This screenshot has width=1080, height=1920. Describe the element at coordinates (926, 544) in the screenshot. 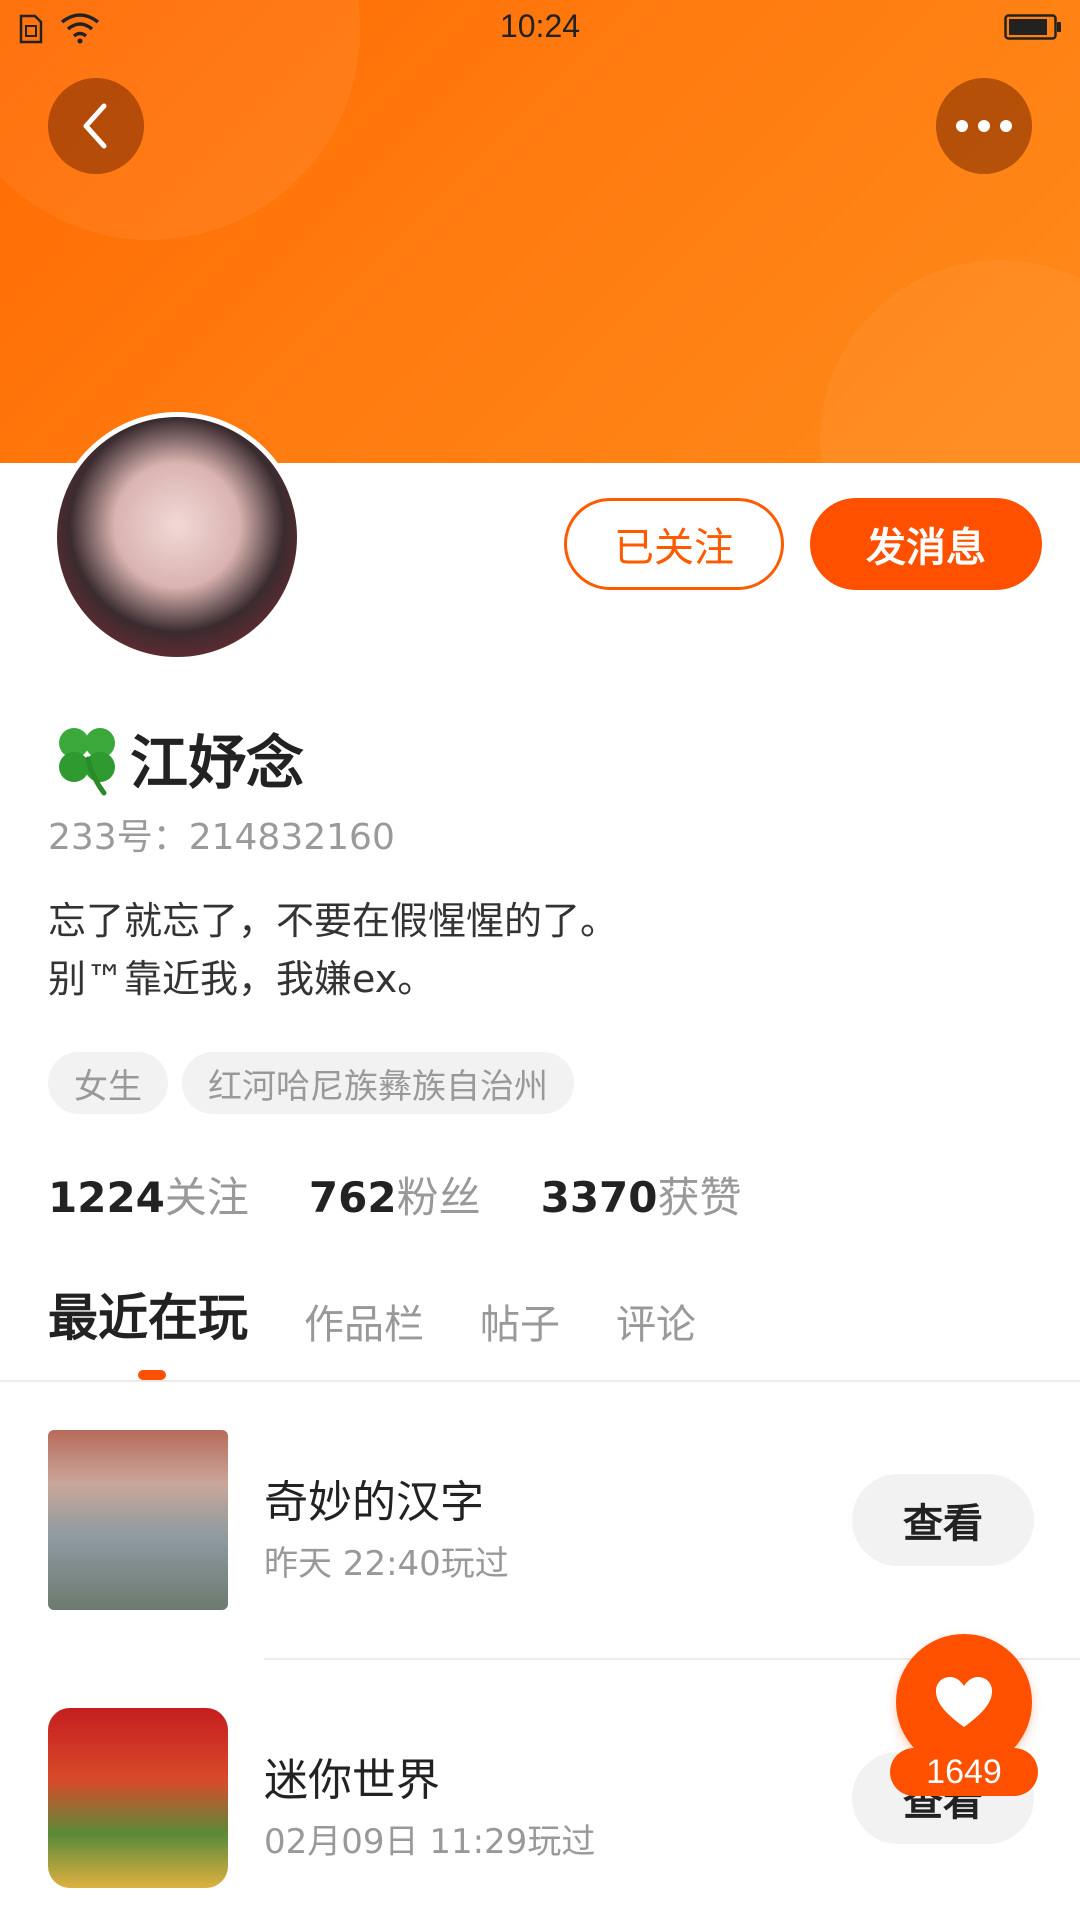

I see `send-message-button: 发消息` at that location.